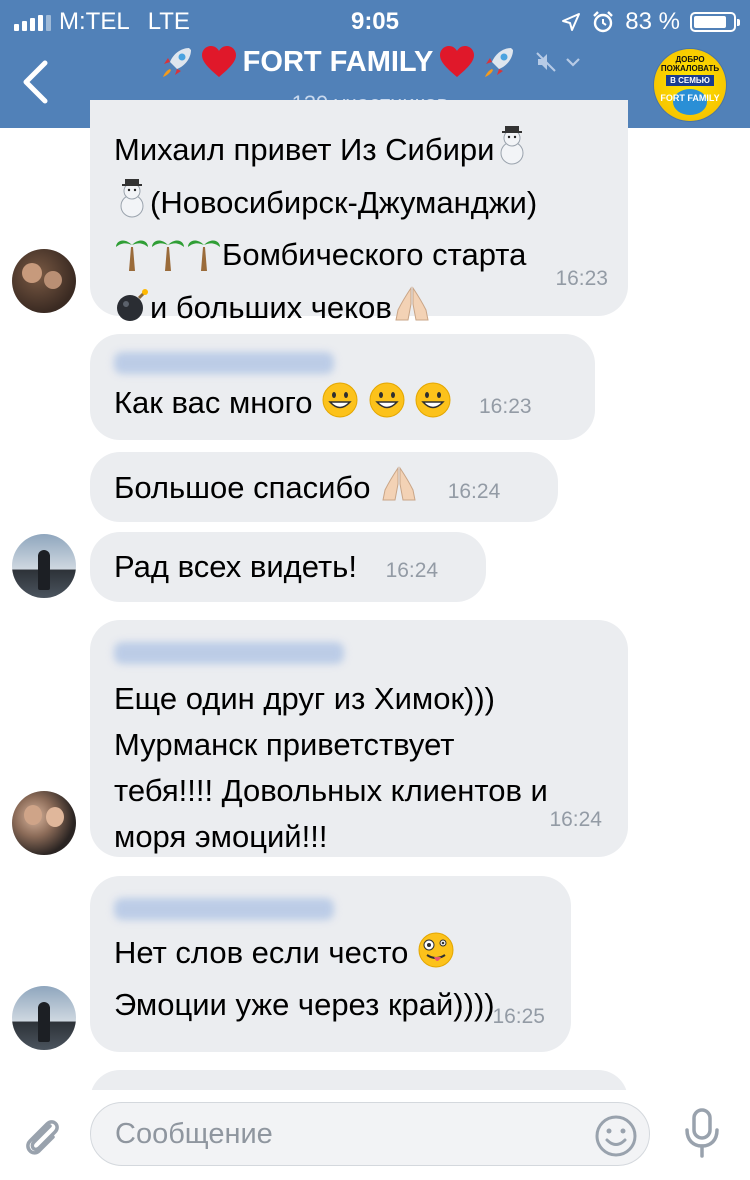  What do you see at coordinates (573, 62) in the screenshot?
I see `chevron-down-icon` at bounding box center [573, 62].